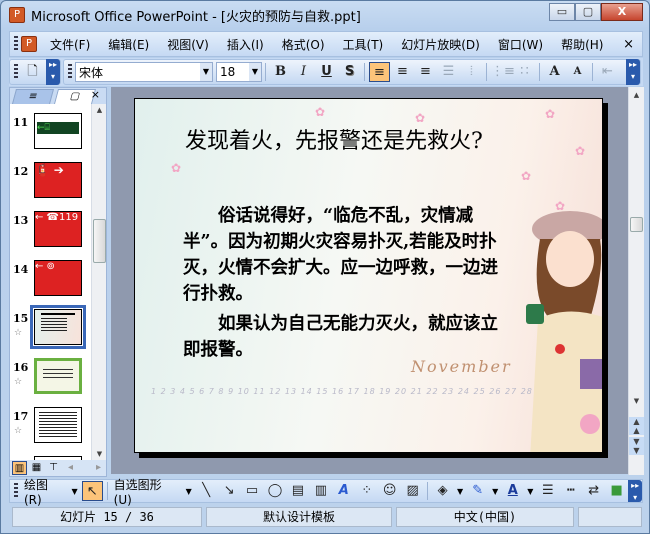 This screenshot has height=534, width=650. What do you see at coordinates (128, 44) in the screenshot?
I see `menu-edit: 编辑(E)` at bounding box center [128, 44].